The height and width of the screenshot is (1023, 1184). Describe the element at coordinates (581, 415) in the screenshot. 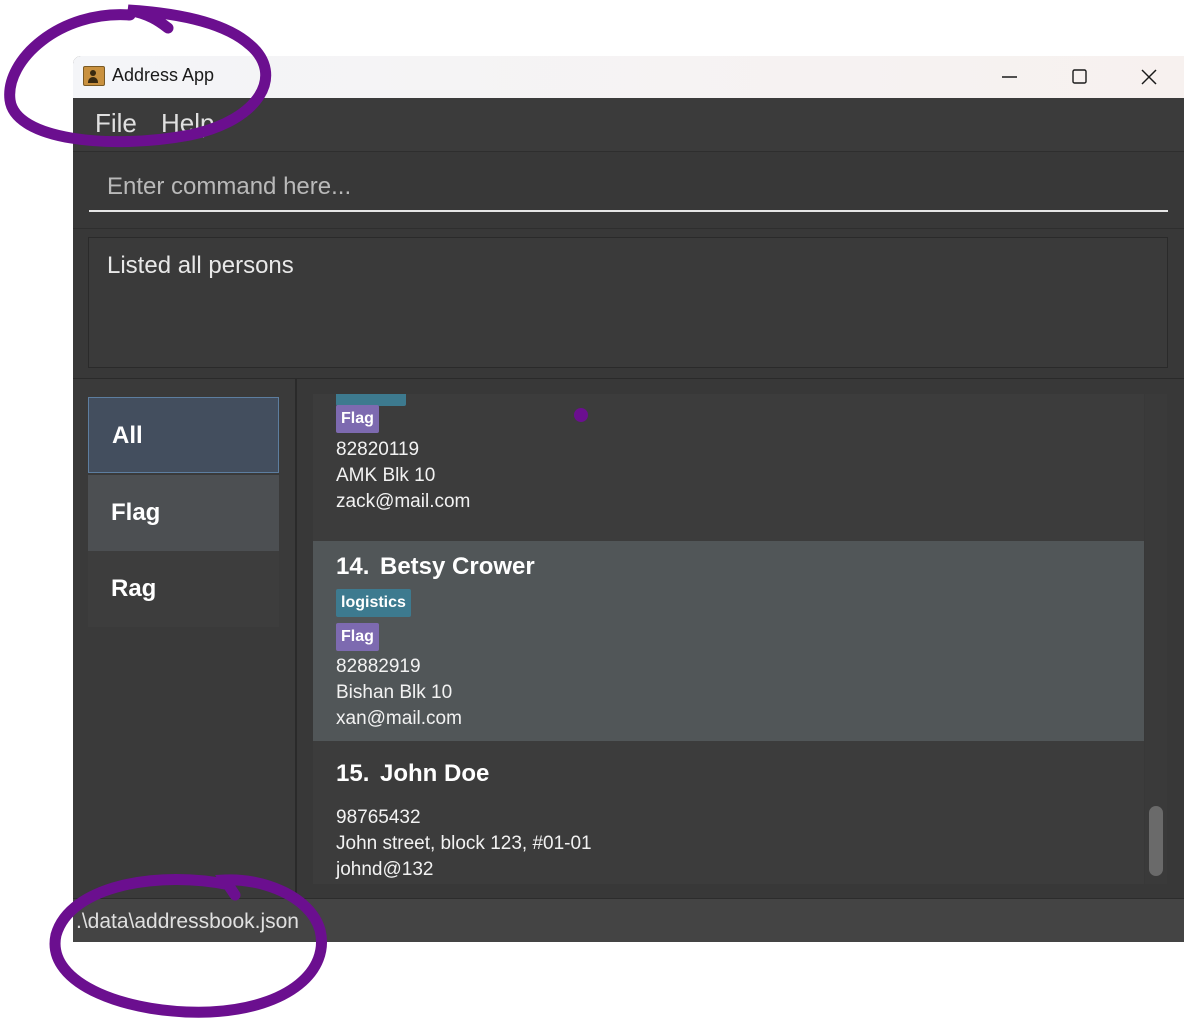

I see `annotation-dot` at that location.